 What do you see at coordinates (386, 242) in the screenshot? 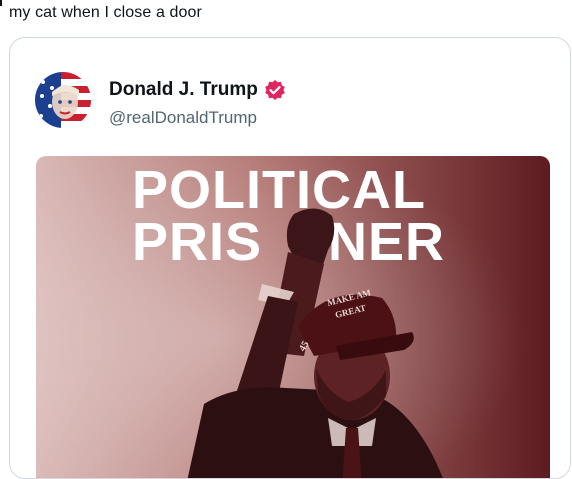
I see `headline-line2b: NER` at bounding box center [386, 242].